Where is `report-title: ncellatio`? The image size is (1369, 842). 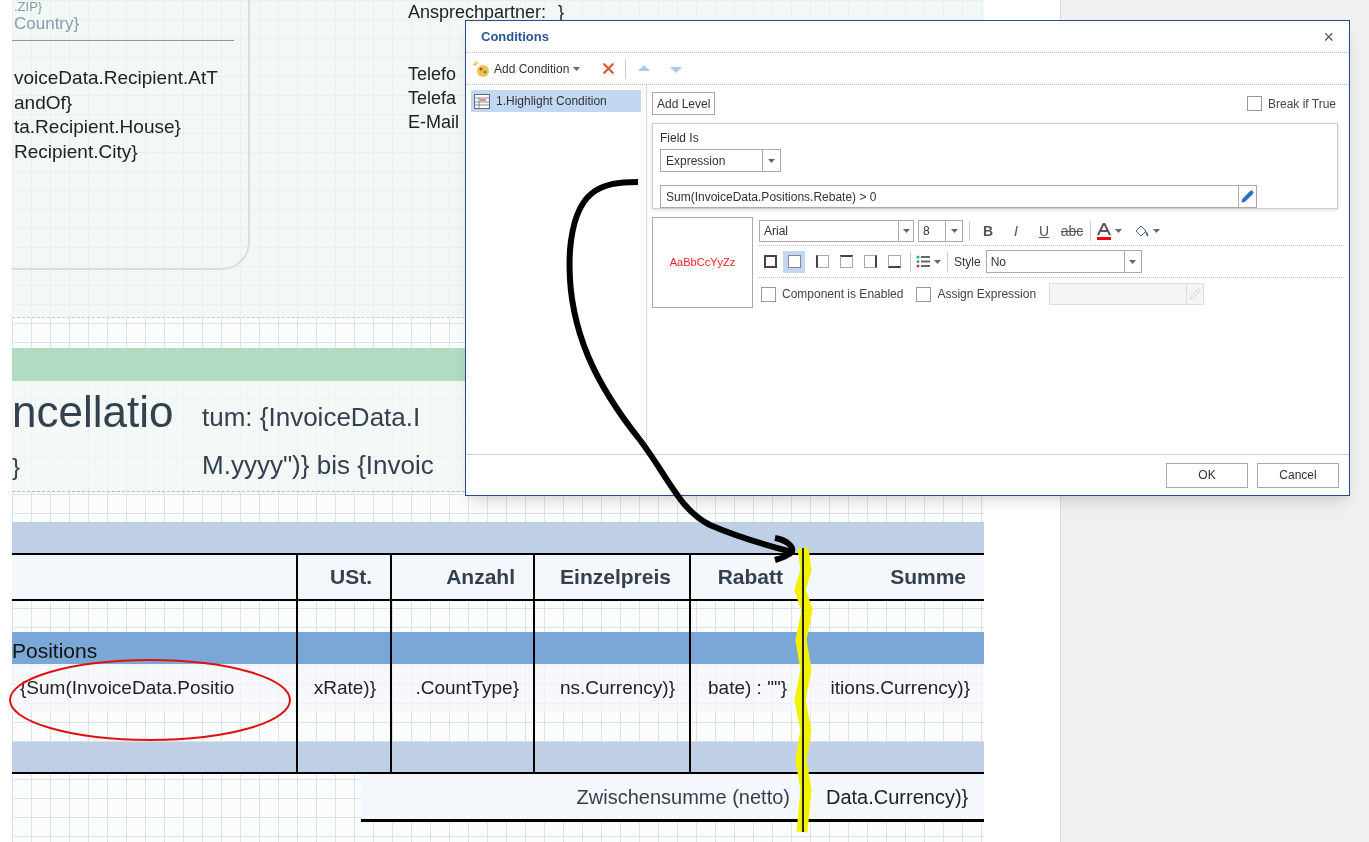 report-title: ncellatio is located at coordinates (93, 412).